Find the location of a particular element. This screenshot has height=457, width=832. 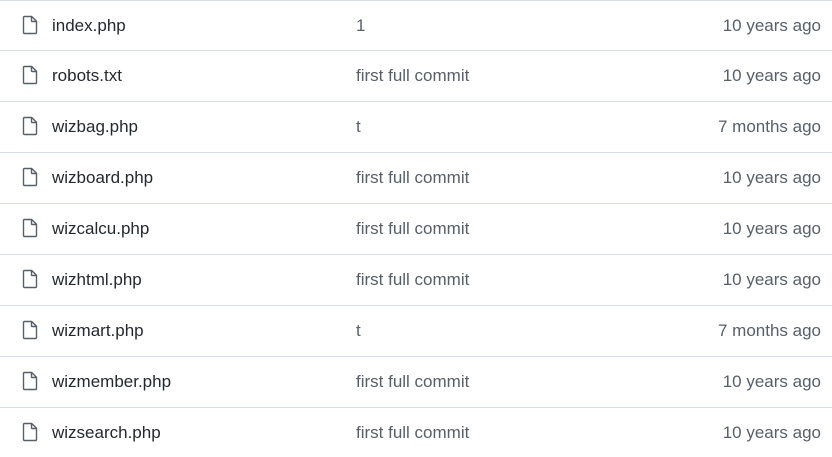

file-name-link: robots.txt is located at coordinates (87, 76).